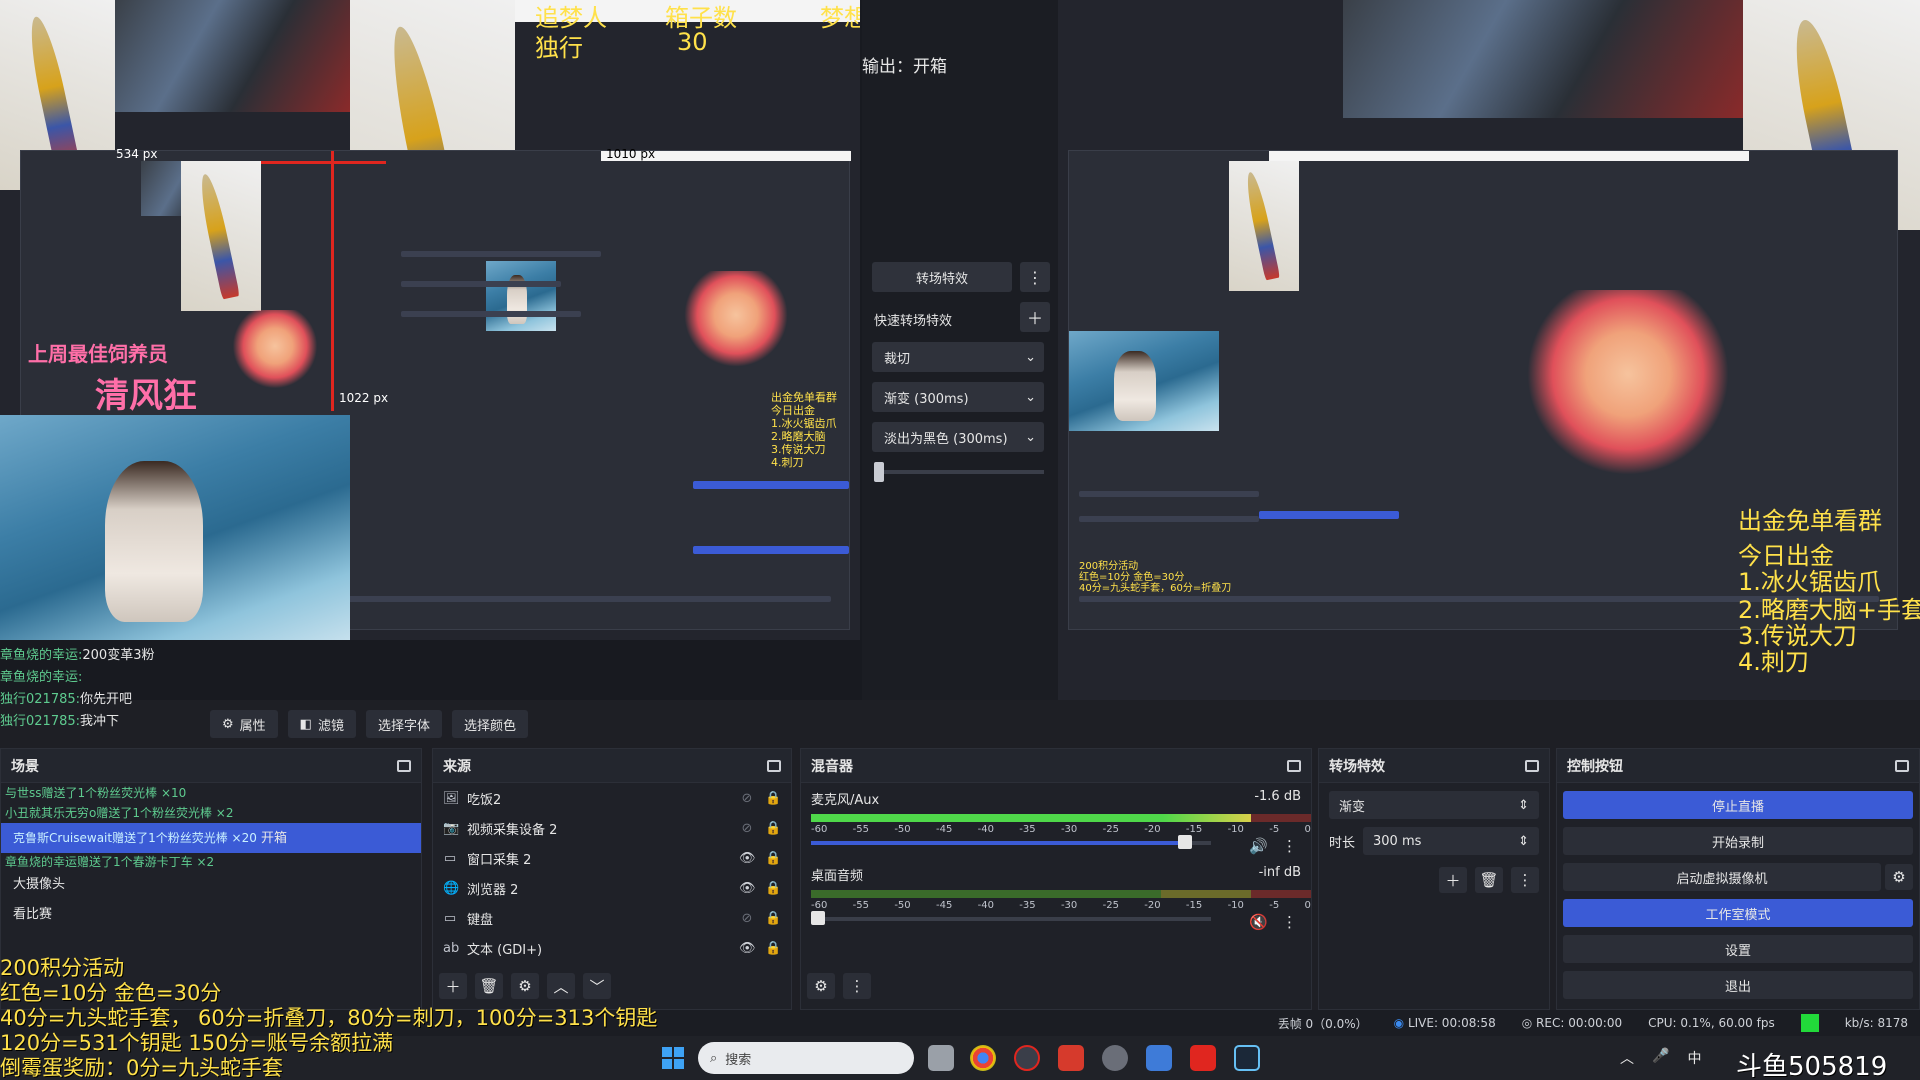 Image resolution: width=1920 pixels, height=1080 pixels. I want to click on source-properties-button: ⚙, so click(525, 986).